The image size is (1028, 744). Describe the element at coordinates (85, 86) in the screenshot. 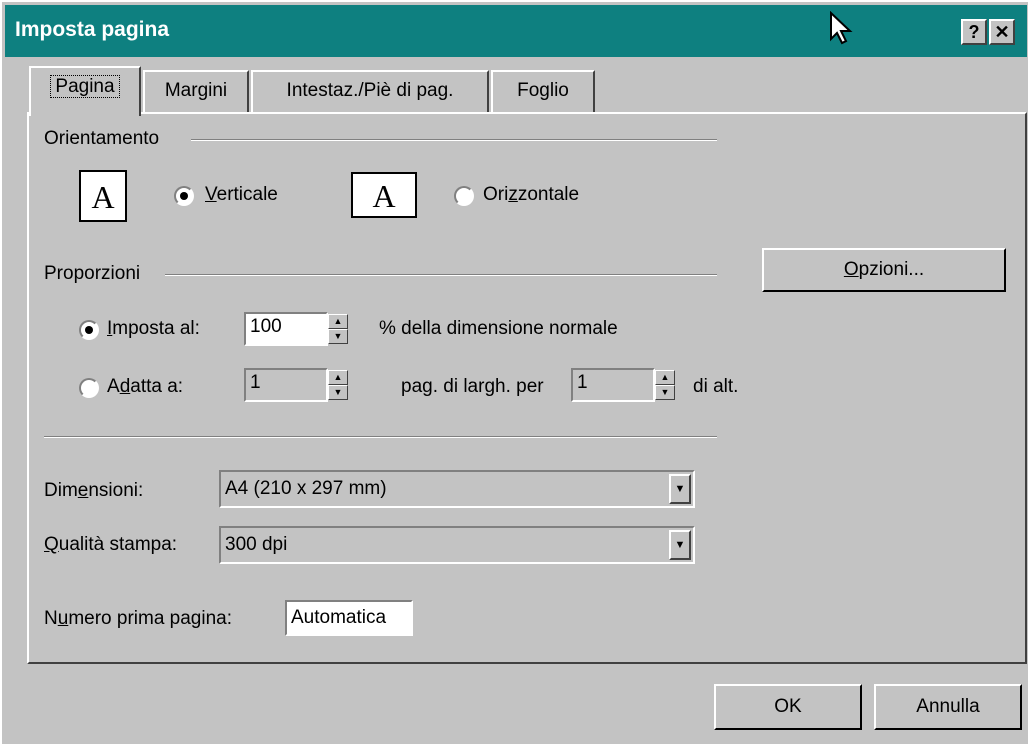

I see `tab-label: Pagina` at that location.